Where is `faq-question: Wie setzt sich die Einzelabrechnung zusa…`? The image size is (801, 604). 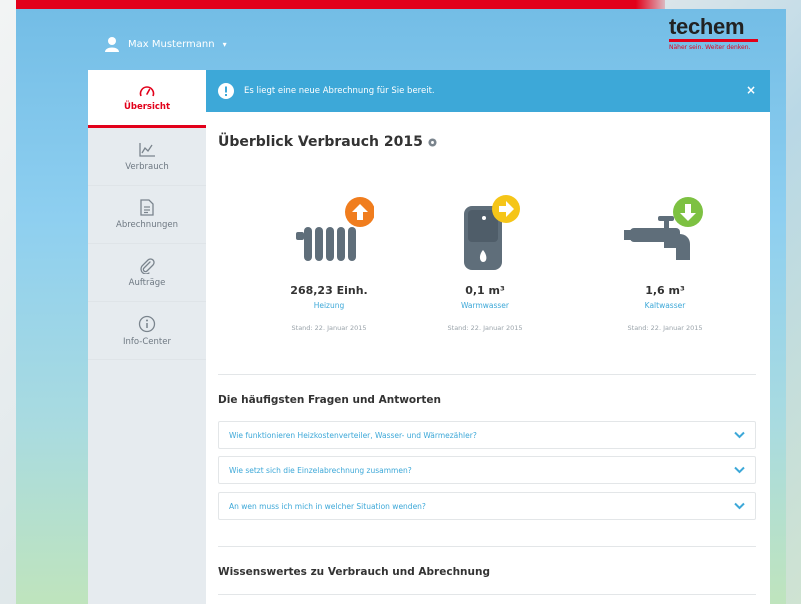
faq-question: Wie setzt sich die Einzelabrechnung zusa… is located at coordinates (320, 470).